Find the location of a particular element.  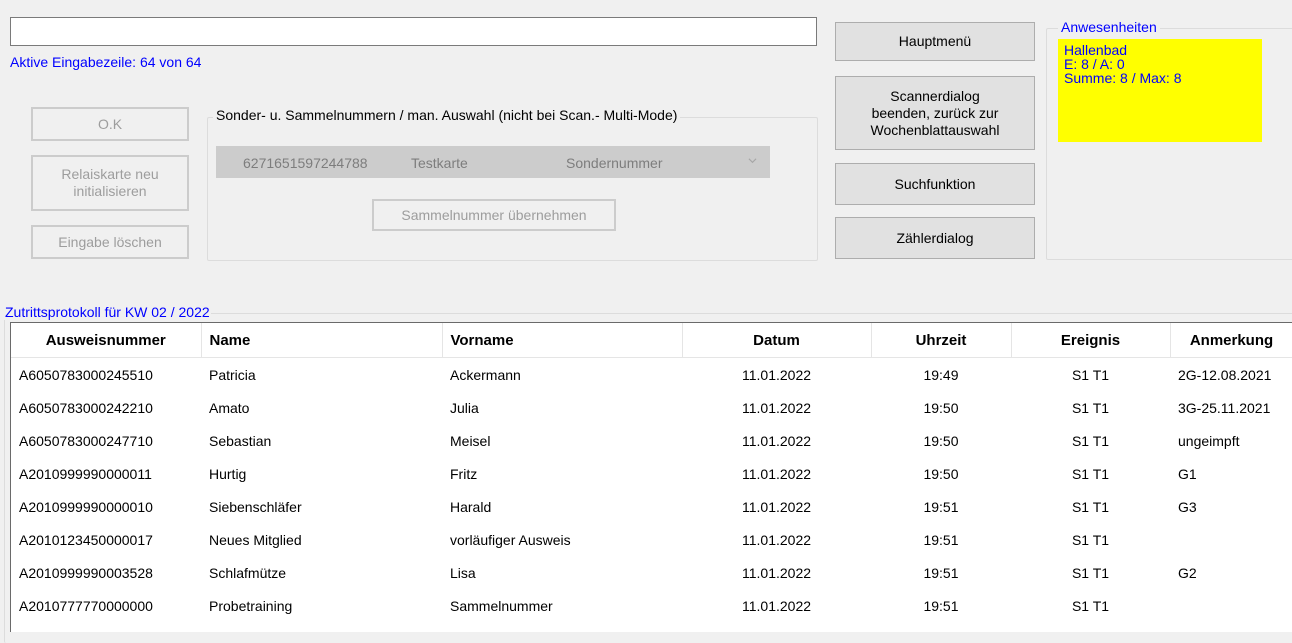

attendance-info-box: Hallenbad E: 8 / A: 0 Summe: 8 / Max: 8 is located at coordinates (1160, 90).